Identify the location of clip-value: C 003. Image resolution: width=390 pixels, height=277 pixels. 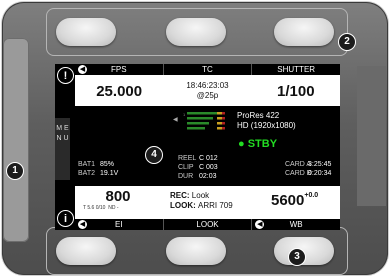
(208, 167).